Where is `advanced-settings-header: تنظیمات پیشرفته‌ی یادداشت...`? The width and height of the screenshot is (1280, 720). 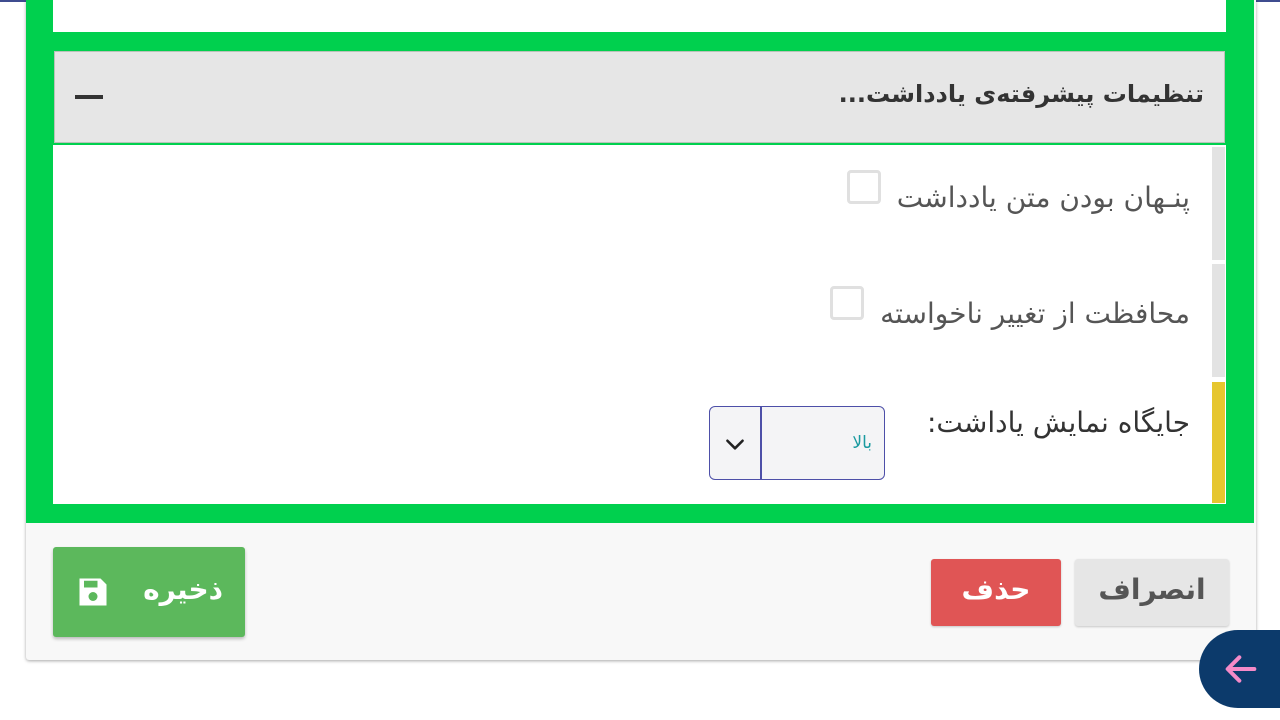
advanced-settings-header: تنظیمات پیشرفته‌ی یادداشت... is located at coordinates (639, 97).